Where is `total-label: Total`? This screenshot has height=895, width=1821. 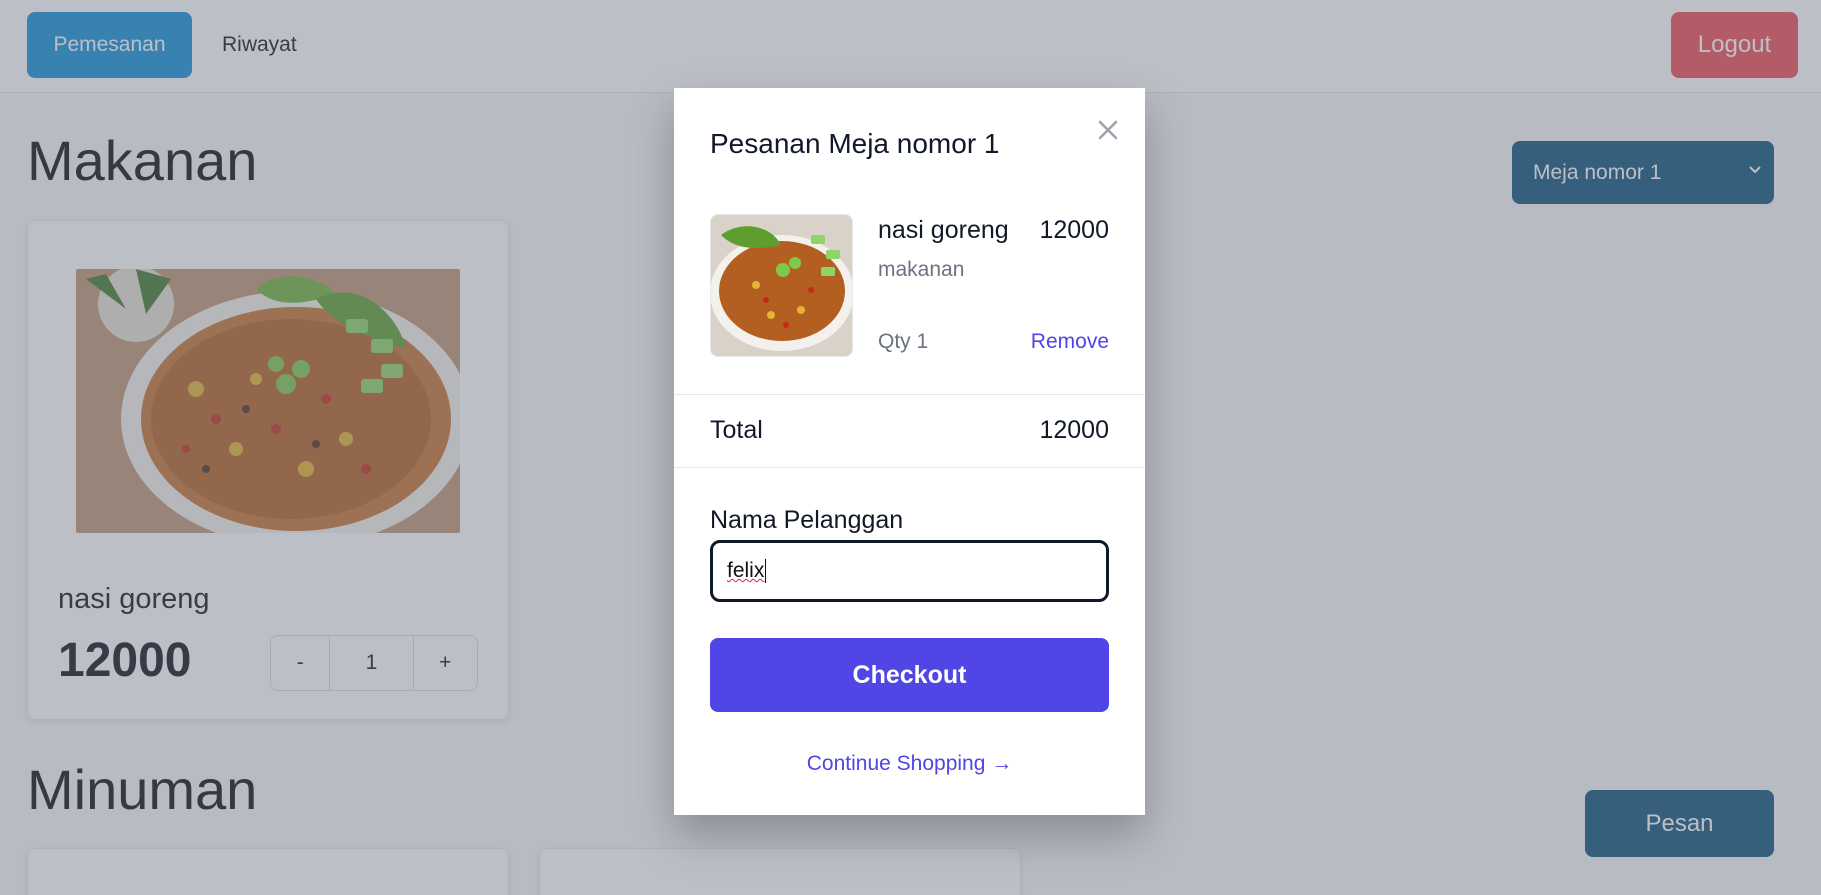 total-label: Total is located at coordinates (736, 430).